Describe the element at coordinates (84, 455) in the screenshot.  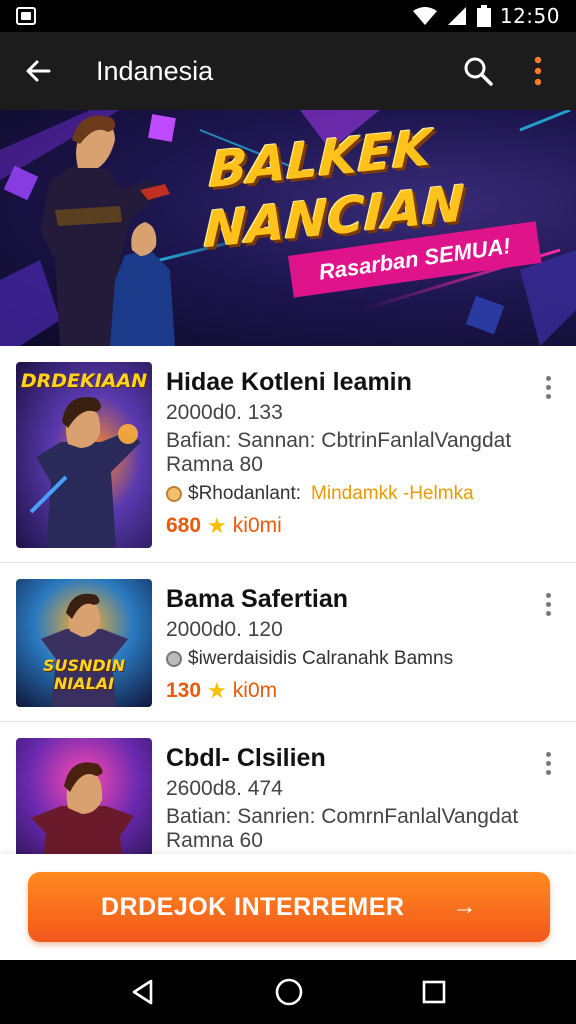
I see `game-thumbnail: DRDEKIAAN` at that location.